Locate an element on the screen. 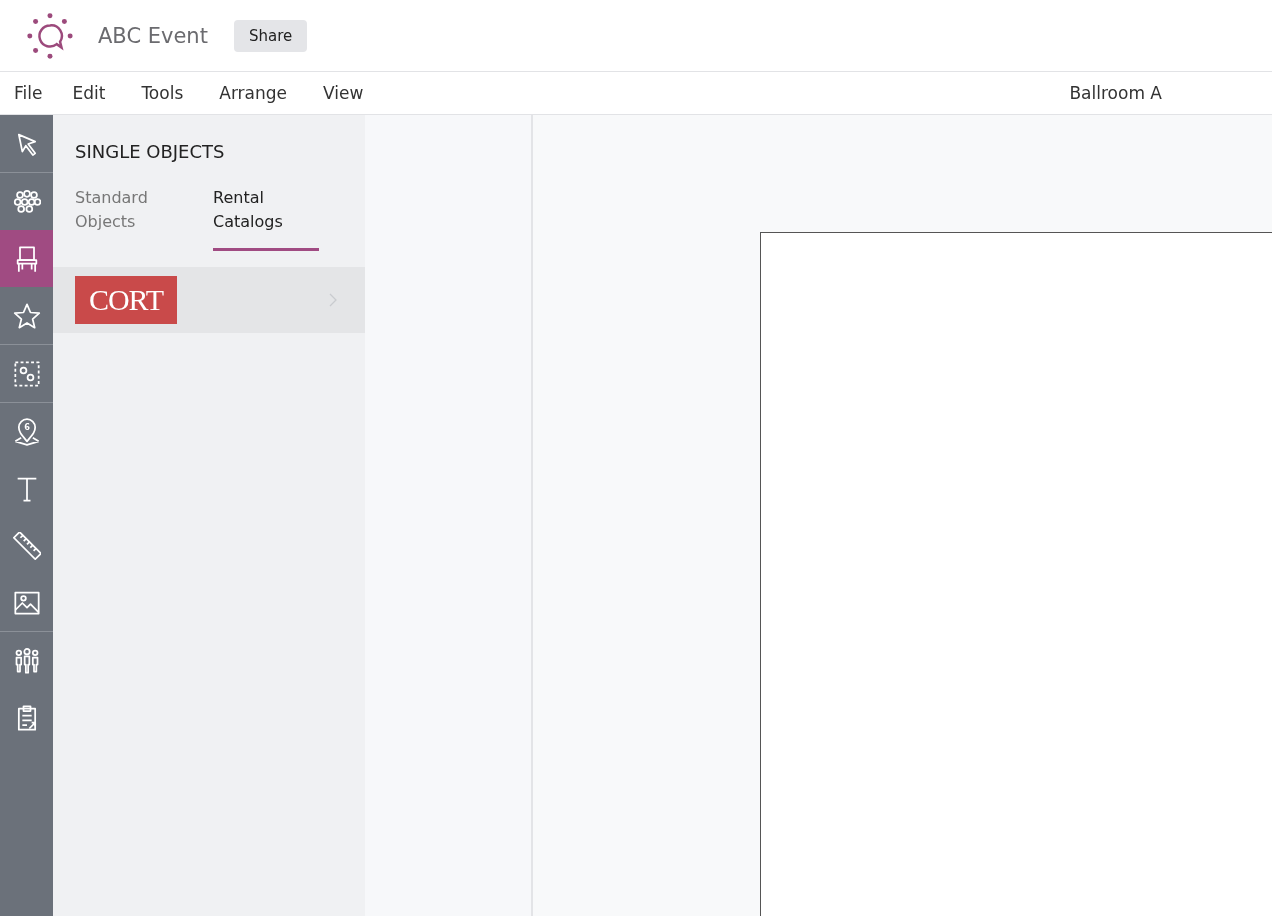  menu-item: File is located at coordinates (28, 93).